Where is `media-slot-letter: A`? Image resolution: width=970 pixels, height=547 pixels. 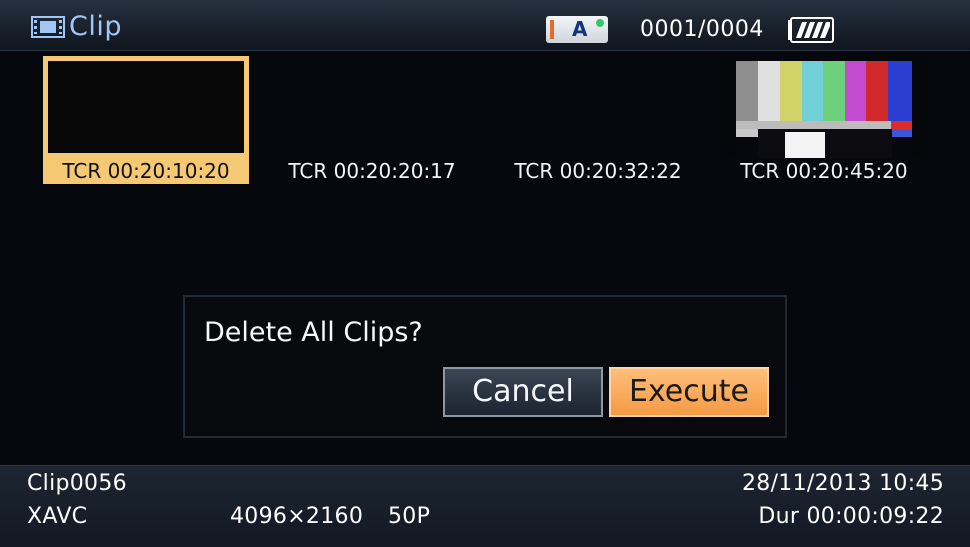
media-slot-letter: A is located at coordinates (580, 29).